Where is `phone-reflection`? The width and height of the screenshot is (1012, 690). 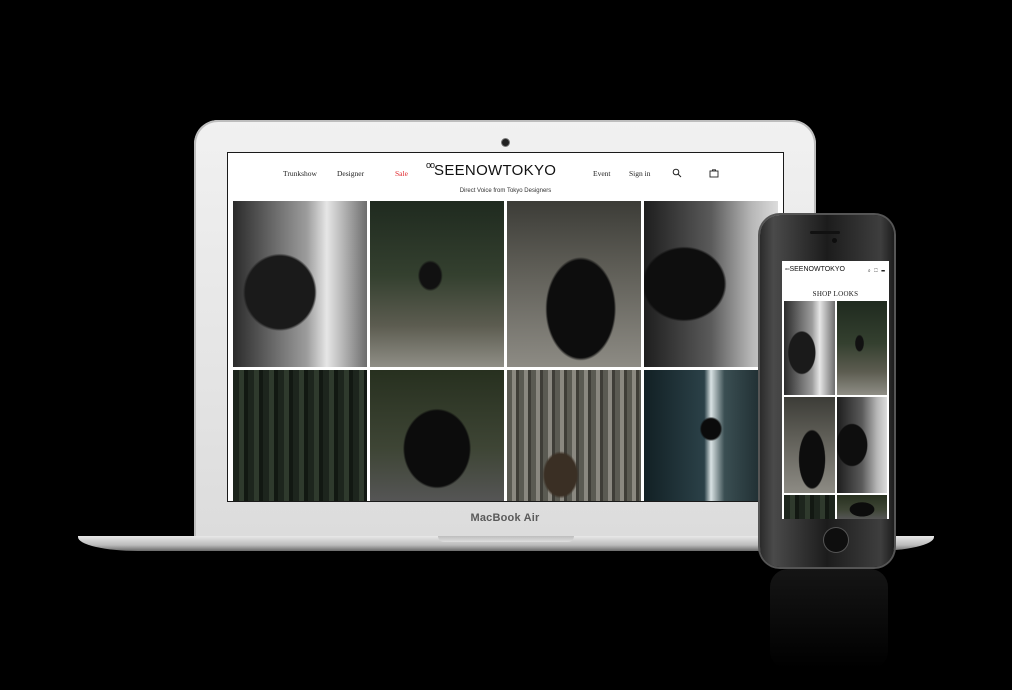 phone-reflection is located at coordinates (829, 619).